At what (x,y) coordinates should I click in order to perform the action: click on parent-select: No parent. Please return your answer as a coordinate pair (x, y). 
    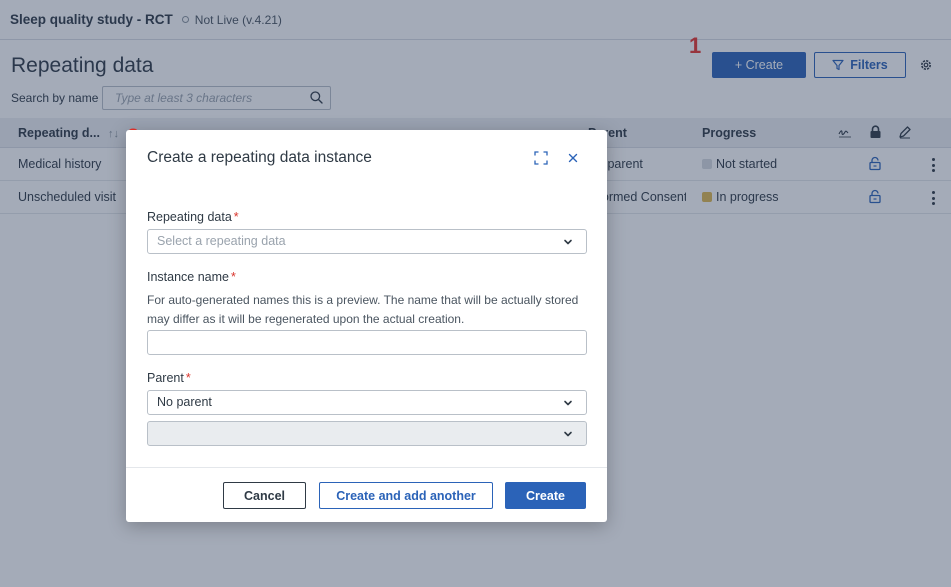
    Looking at the image, I should click on (367, 402).